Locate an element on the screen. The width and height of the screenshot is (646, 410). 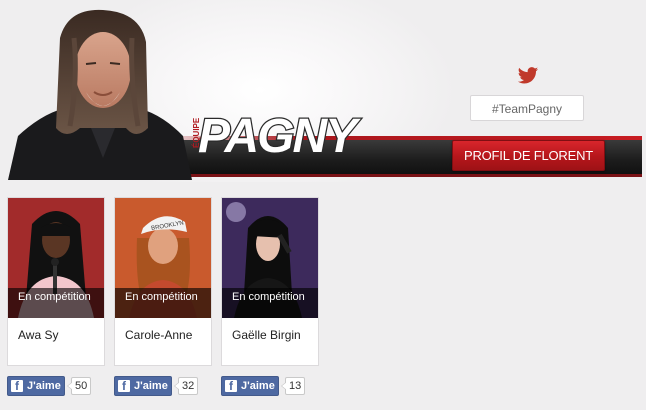
contestant-card: En compétition Gaëlle Birgin is located at coordinates (270, 281).